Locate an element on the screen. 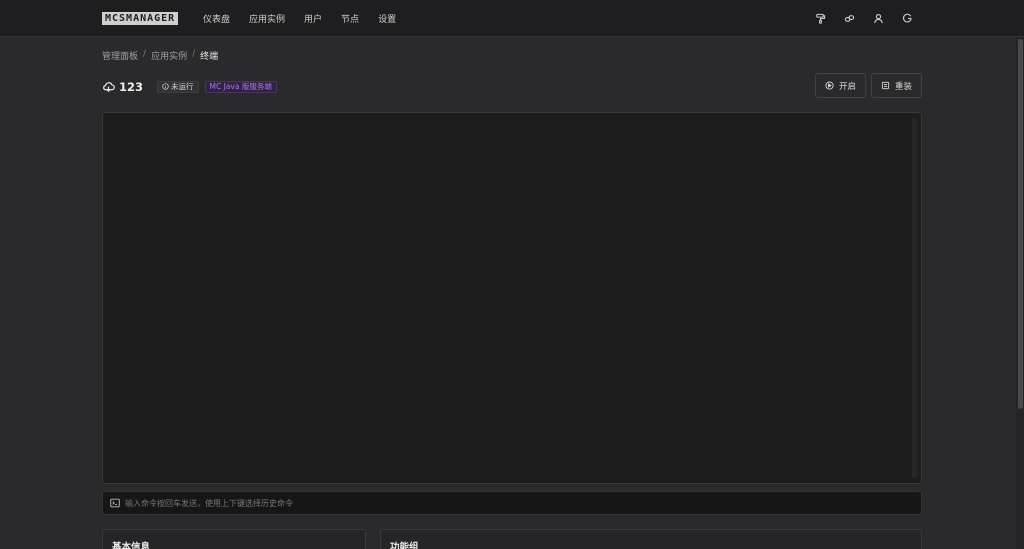  toolbar-icons is located at coordinates (856, 18).